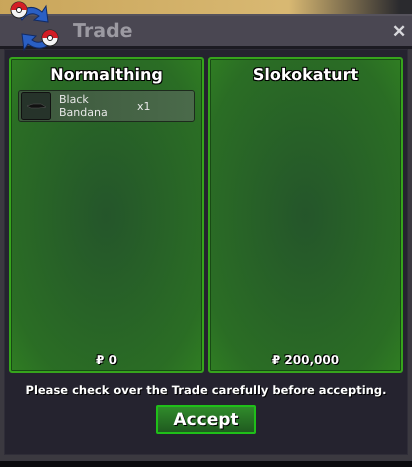  What do you see at coordinates (305, 74) in the screenshot?
I see `trainer-name: Slokokaturt` at bounding box center [305, 74].